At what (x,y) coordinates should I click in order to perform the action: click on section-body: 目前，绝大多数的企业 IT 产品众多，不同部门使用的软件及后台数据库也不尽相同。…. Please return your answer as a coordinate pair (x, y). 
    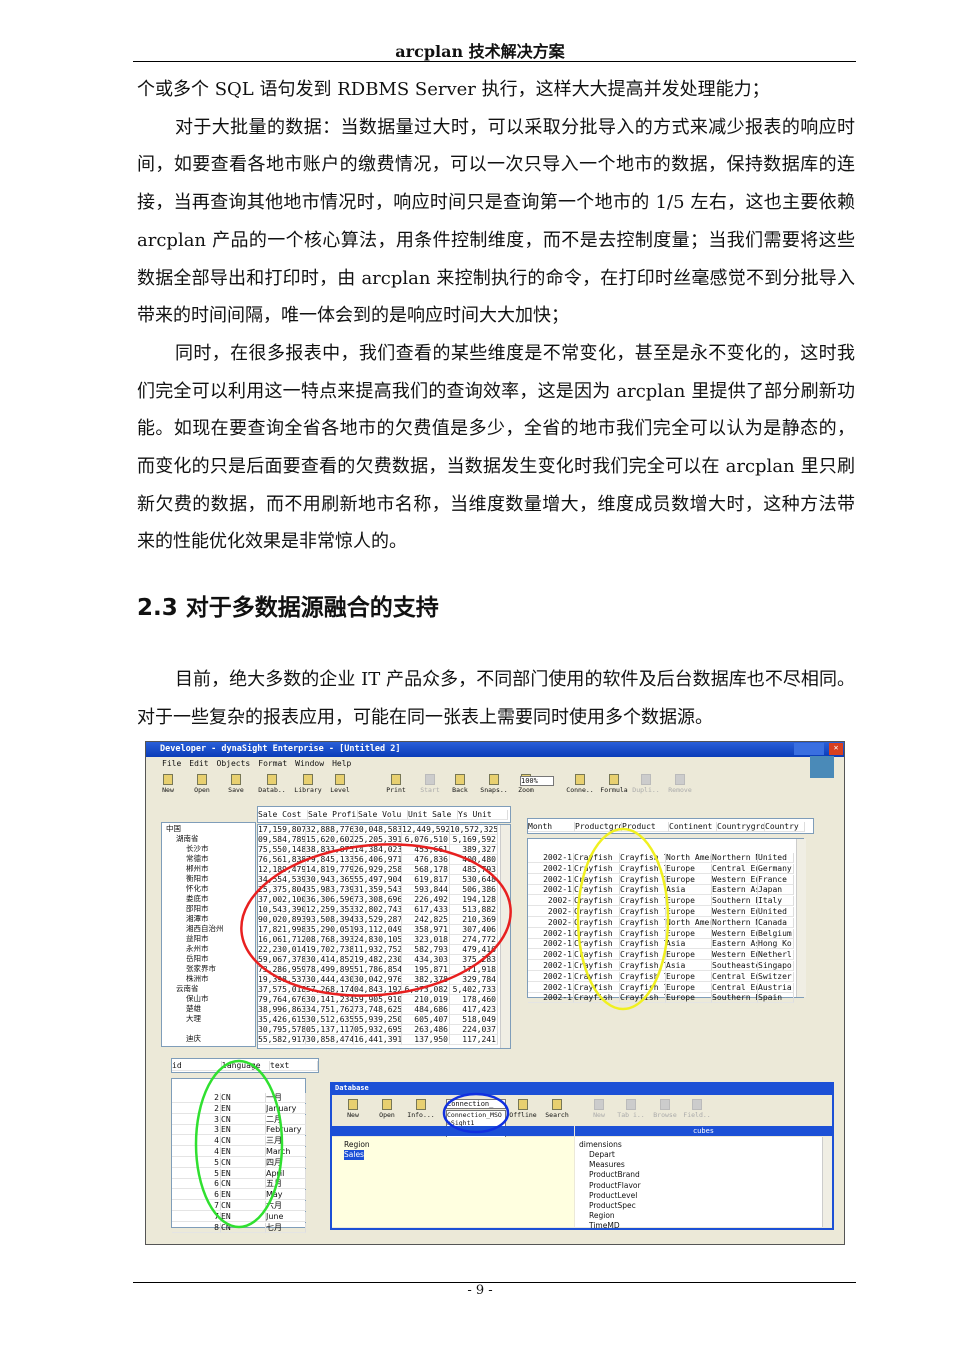
    Looking at the image, I should click on (496, 698).